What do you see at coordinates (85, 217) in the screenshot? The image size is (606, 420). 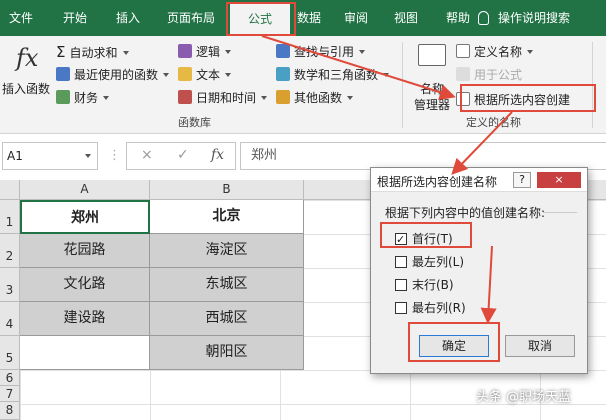 I see `cell-a1: 郑州` at bounding box center [85, 217].